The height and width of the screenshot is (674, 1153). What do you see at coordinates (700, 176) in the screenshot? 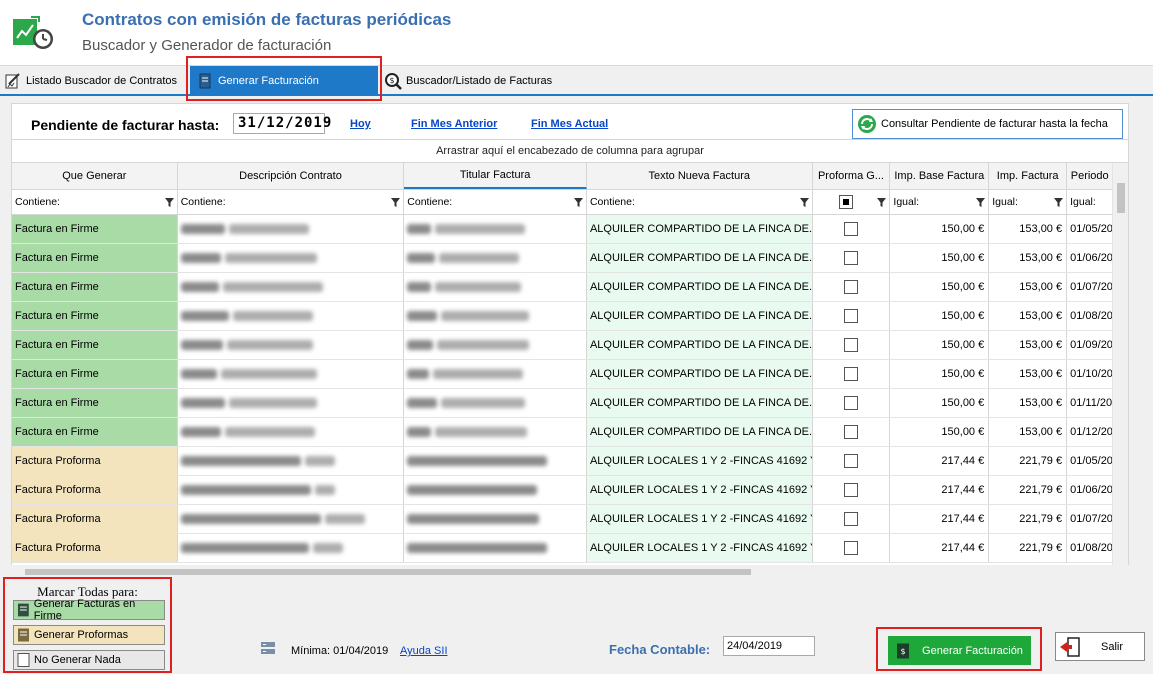
I see `col-header-texto: Texto Nueva Factura` at bounding box center [700, 176].